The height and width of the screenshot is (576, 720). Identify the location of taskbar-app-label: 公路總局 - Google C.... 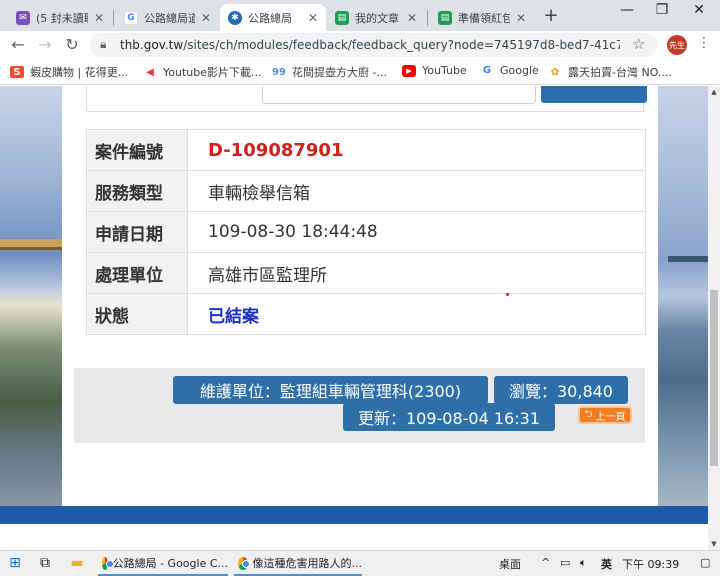
(170, 563).